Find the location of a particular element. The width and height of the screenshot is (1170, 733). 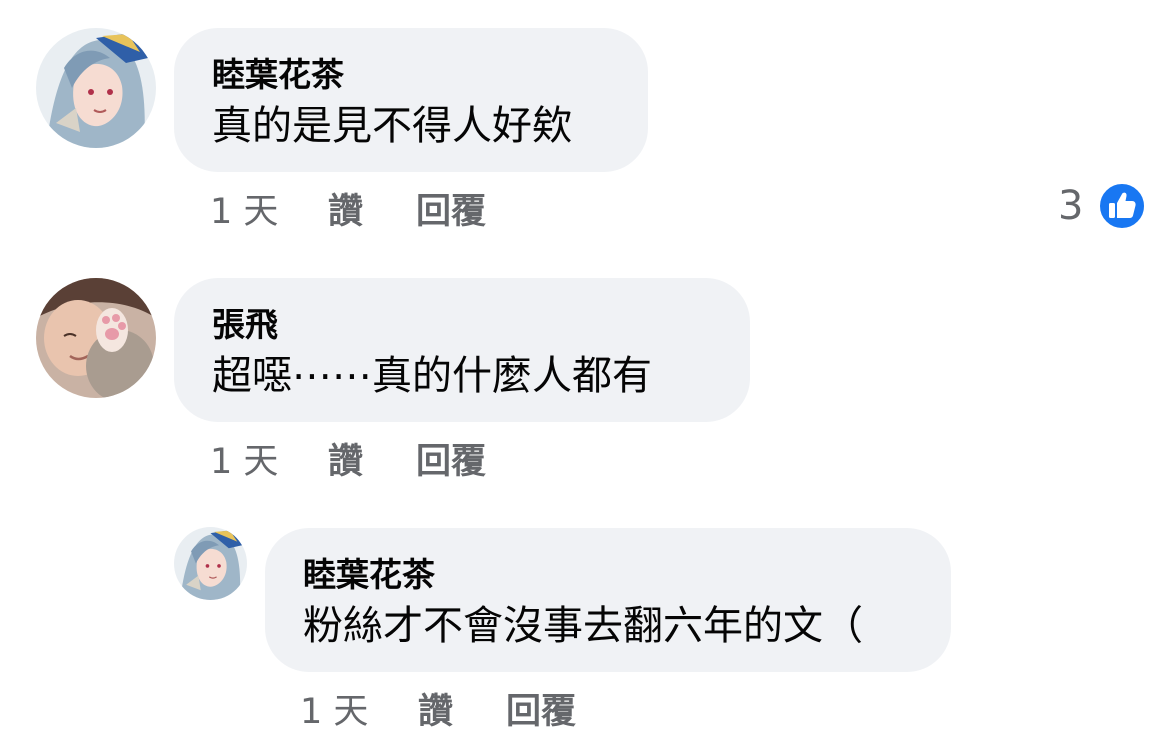

like-icon is located at coordinates (1122, 206).